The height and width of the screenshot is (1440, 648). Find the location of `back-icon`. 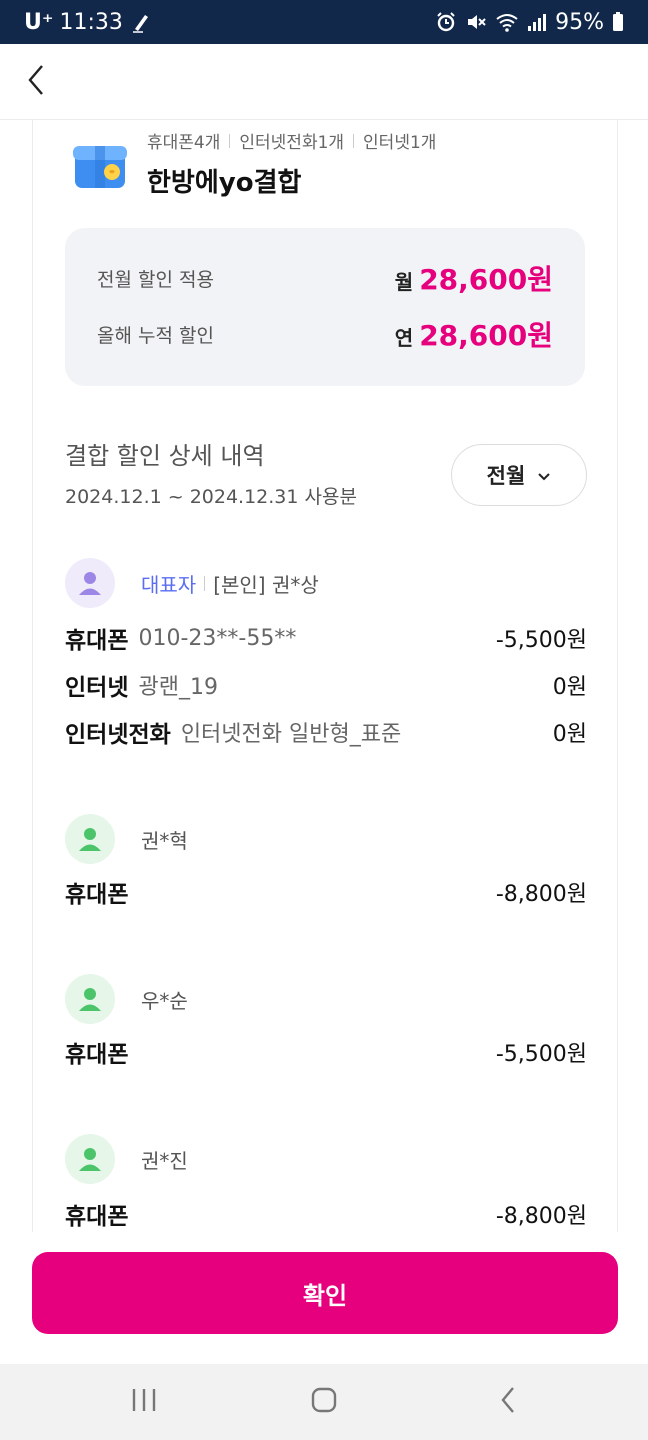

back-icon is located at coordinates (508, 1402).